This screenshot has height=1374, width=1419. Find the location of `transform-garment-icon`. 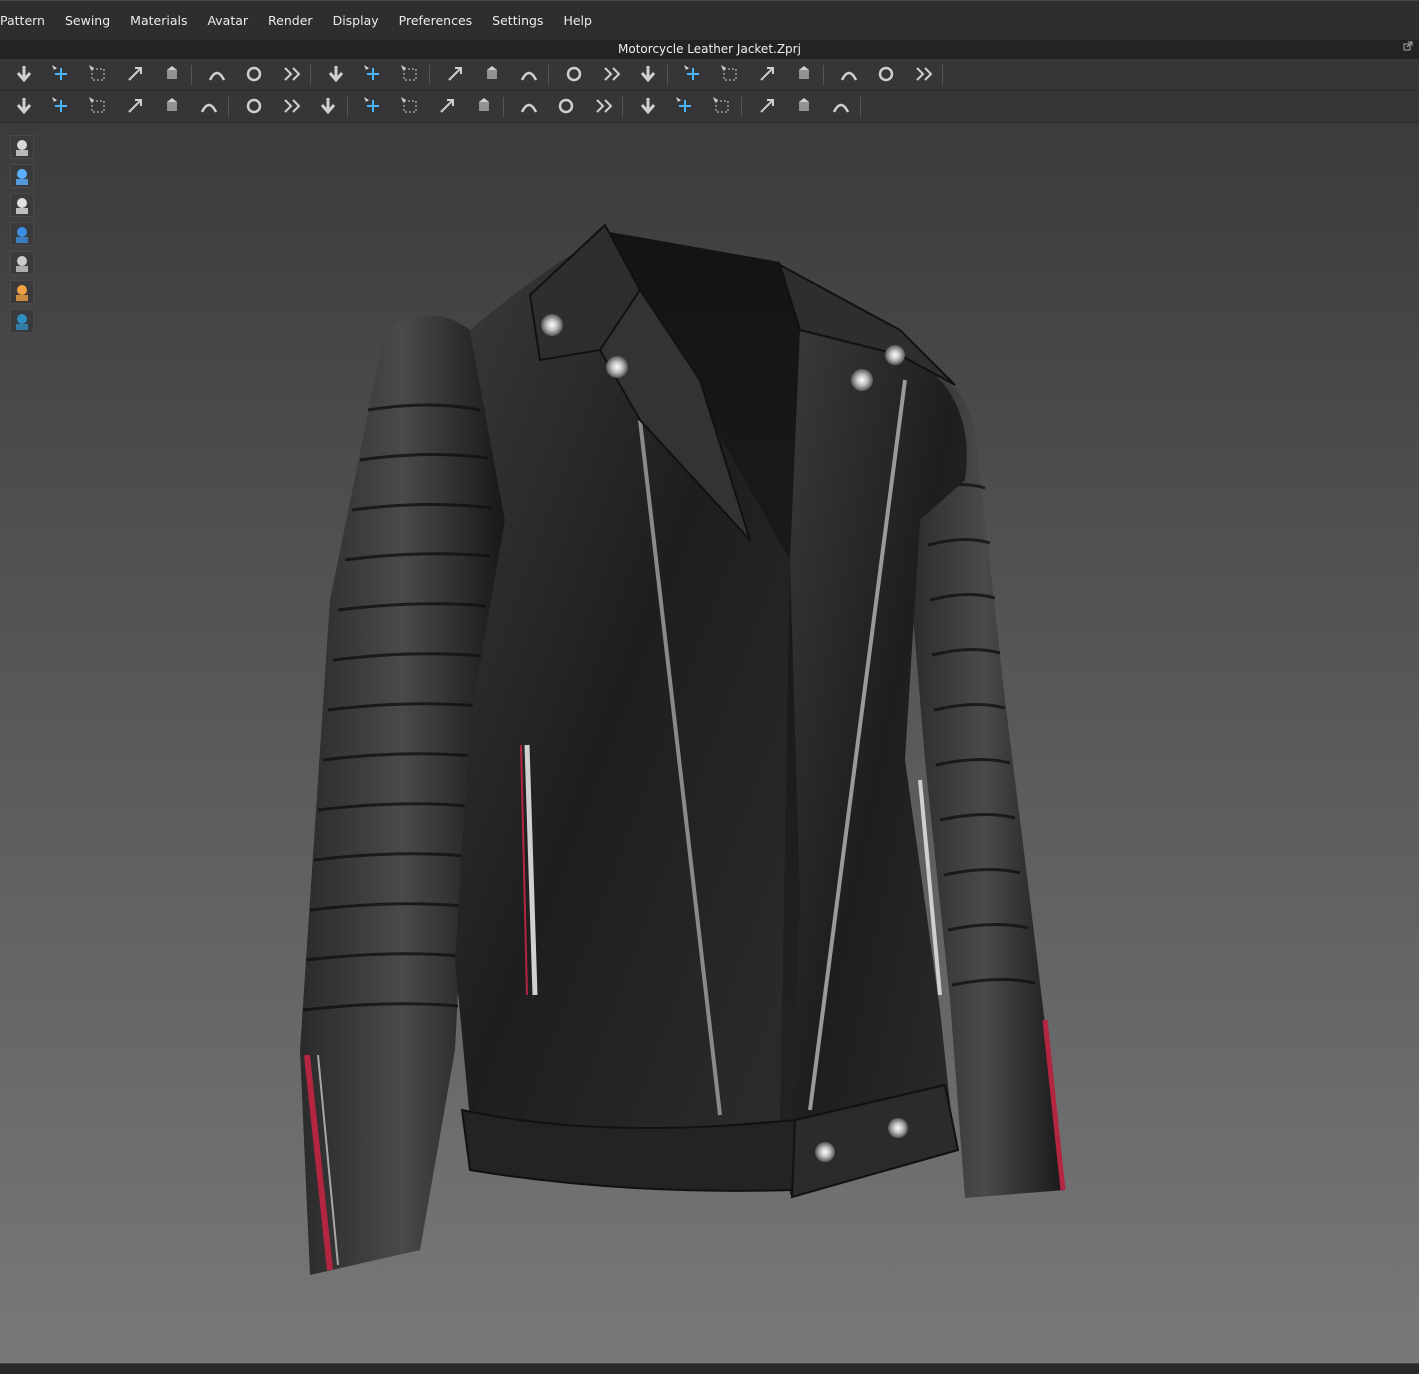

transform-garment-icon is located at coordinates (172, 72).